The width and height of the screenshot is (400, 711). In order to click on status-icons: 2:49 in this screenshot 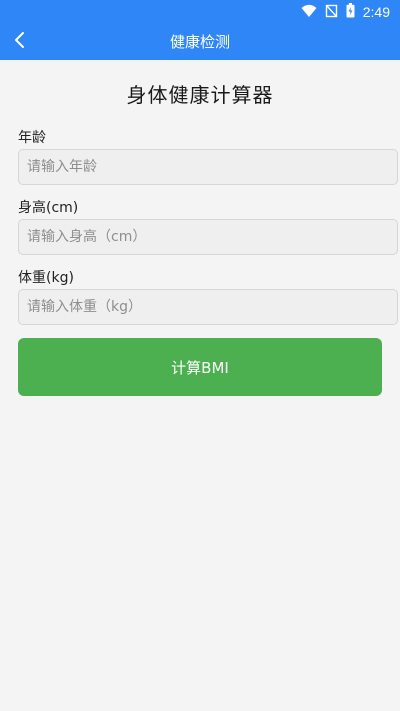, I will do `click(345, 12)`.